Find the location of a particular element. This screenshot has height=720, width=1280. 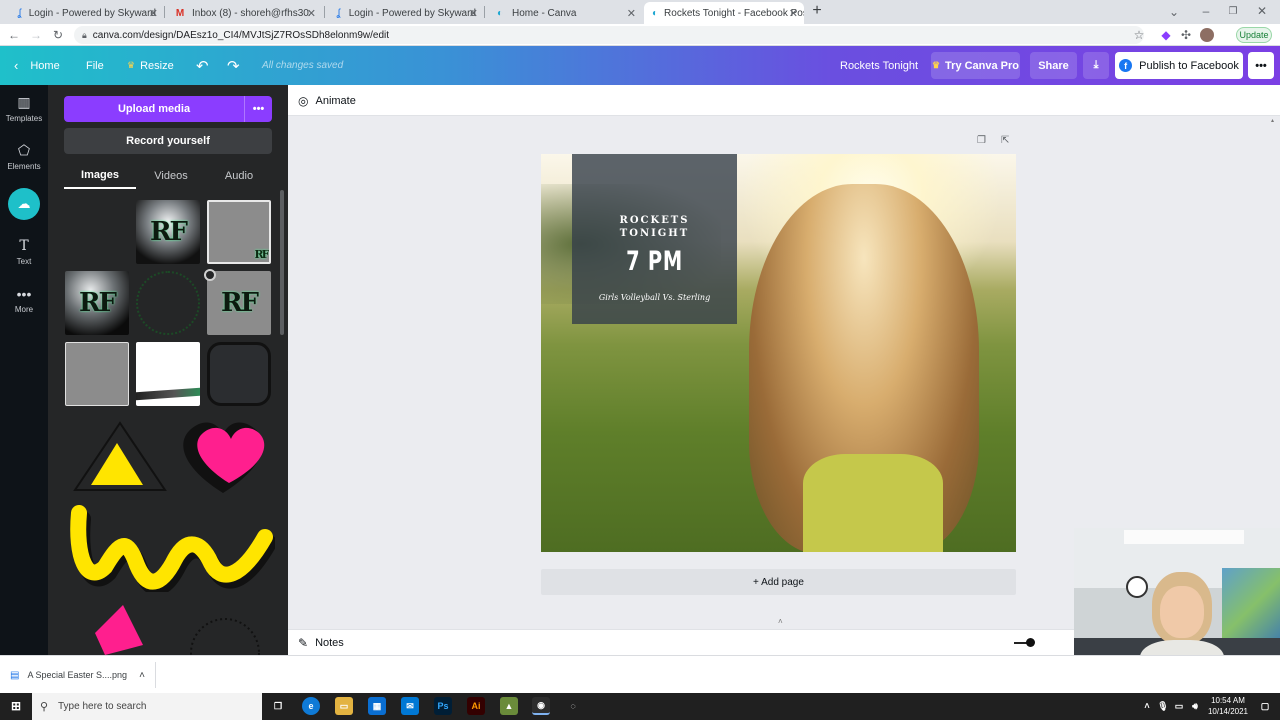

tab-audio: Audio is located at coordinates (239, 176).